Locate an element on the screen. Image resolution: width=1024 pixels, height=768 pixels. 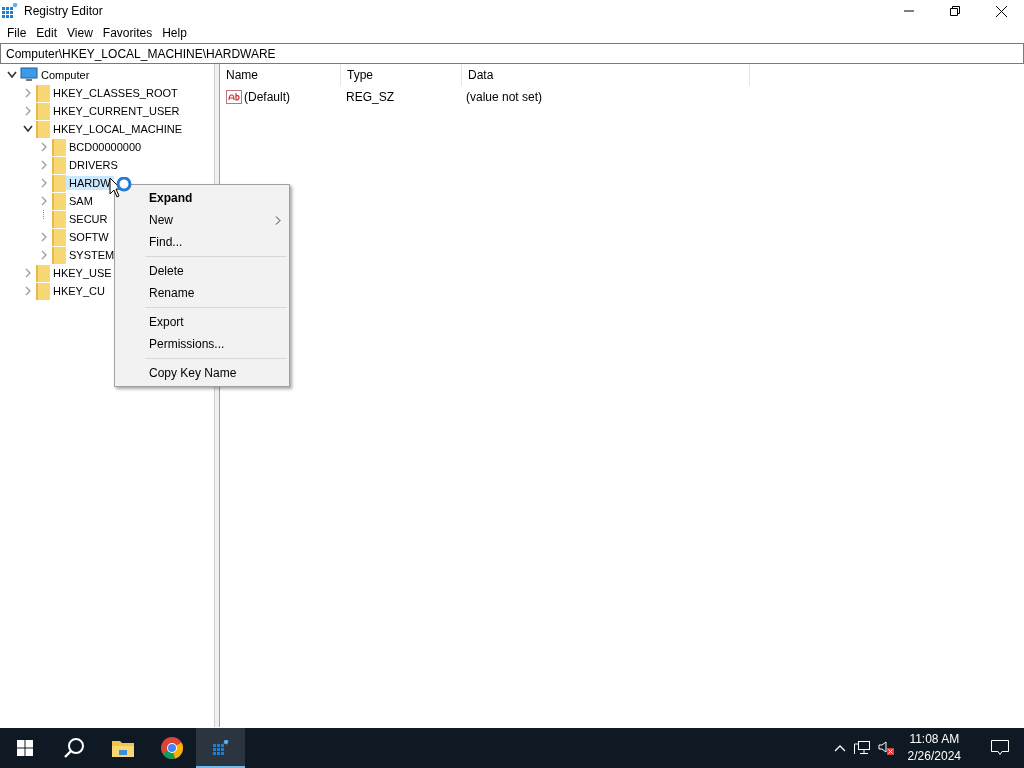
registry-icon is located at coordinates (220, 748).